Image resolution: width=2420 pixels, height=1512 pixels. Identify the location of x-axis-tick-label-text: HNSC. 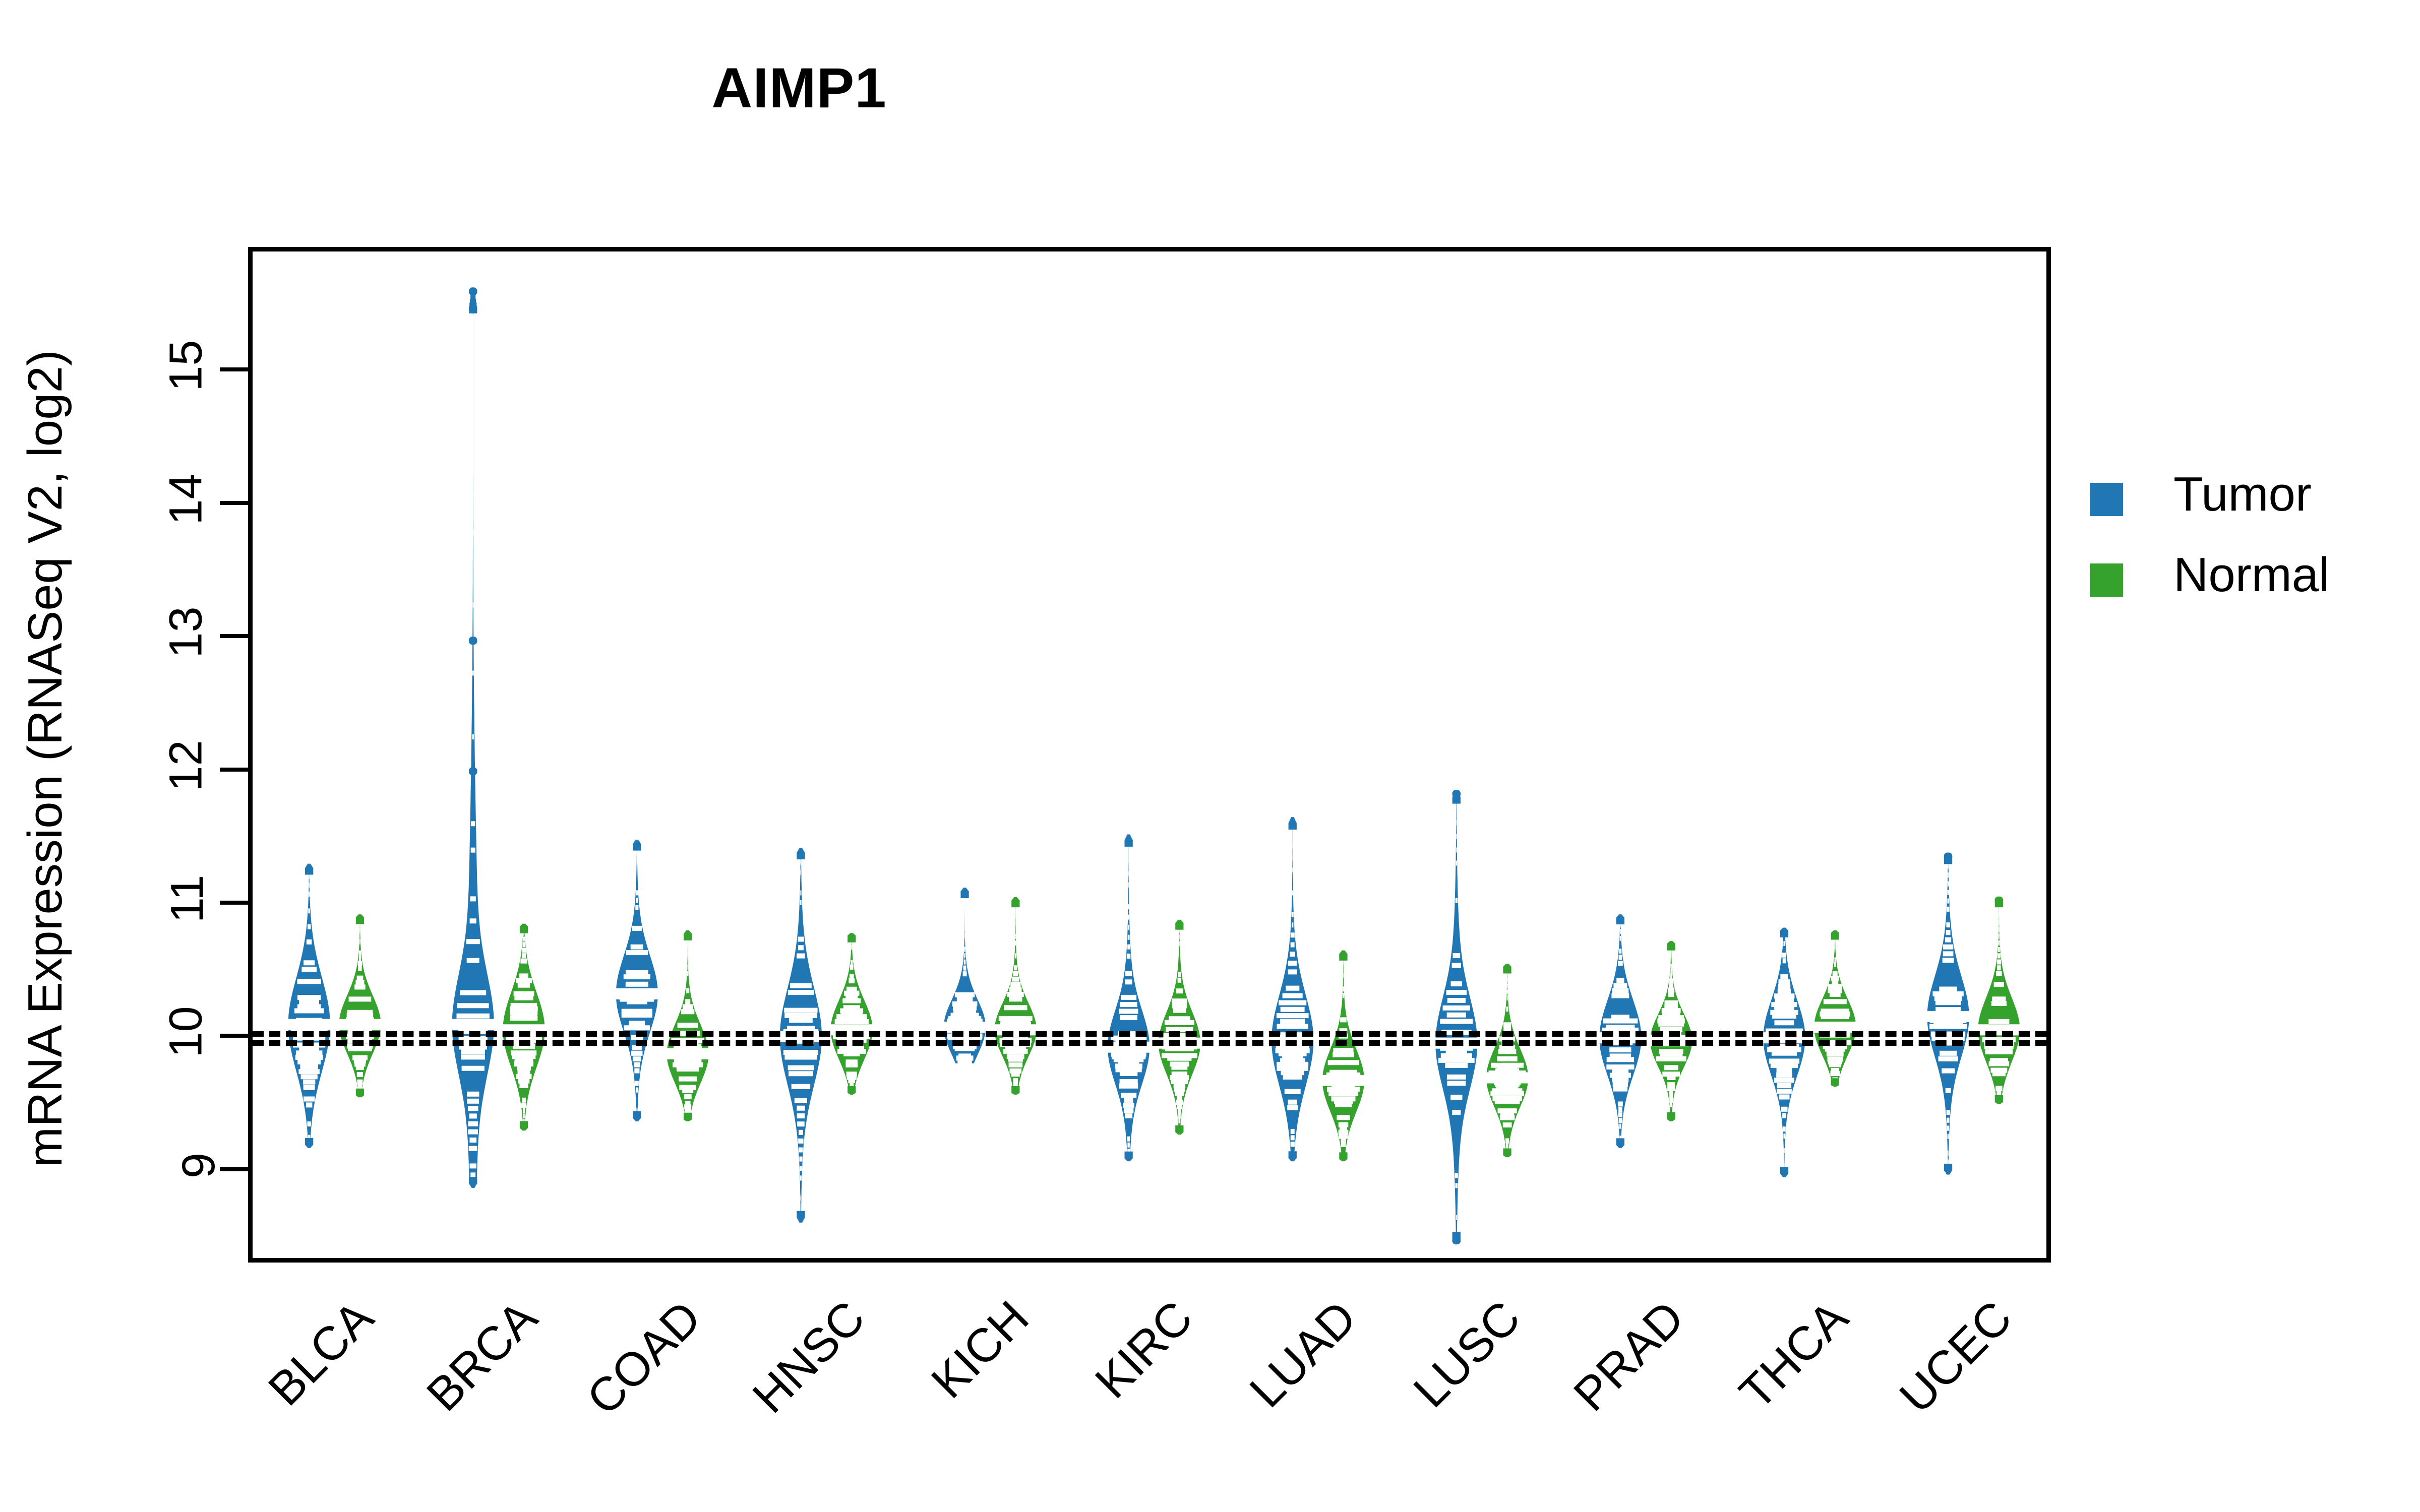
(808, 1356).